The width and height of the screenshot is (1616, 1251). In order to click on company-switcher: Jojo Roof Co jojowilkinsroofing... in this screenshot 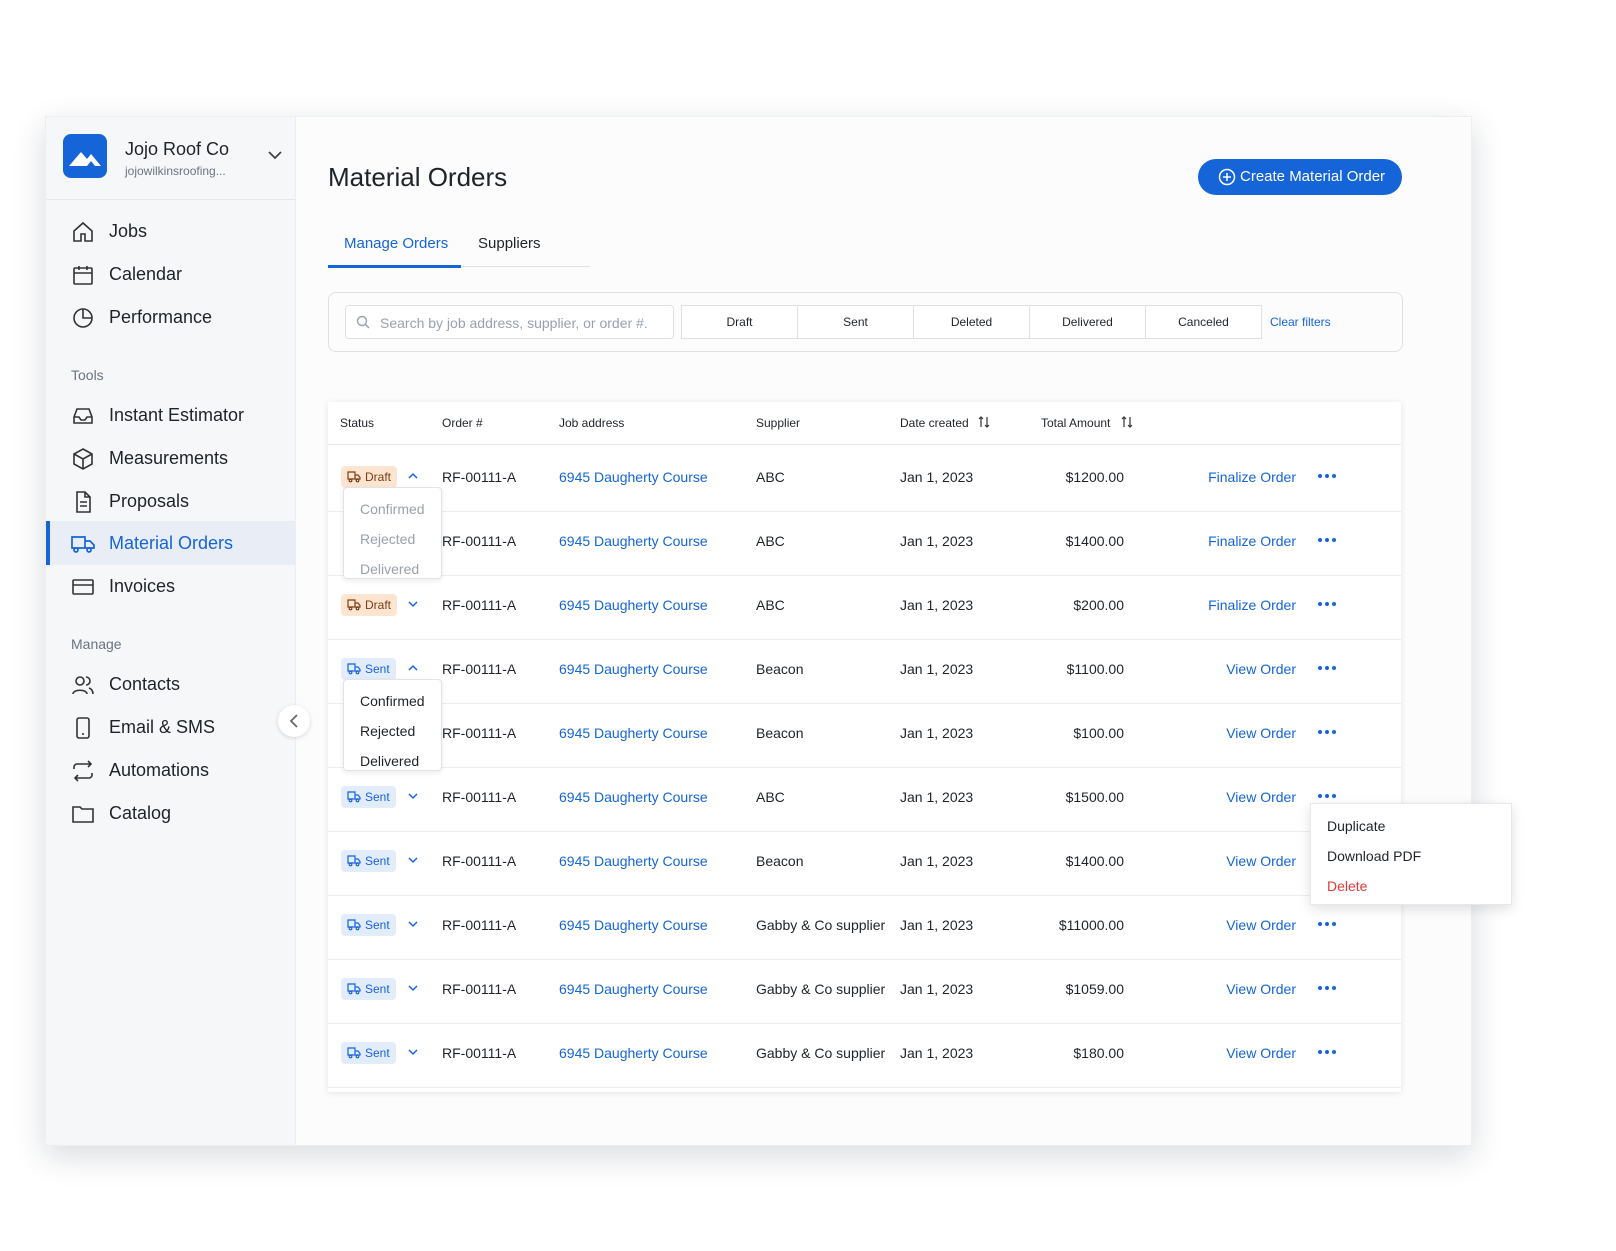, I will do `click(173, 159)`.